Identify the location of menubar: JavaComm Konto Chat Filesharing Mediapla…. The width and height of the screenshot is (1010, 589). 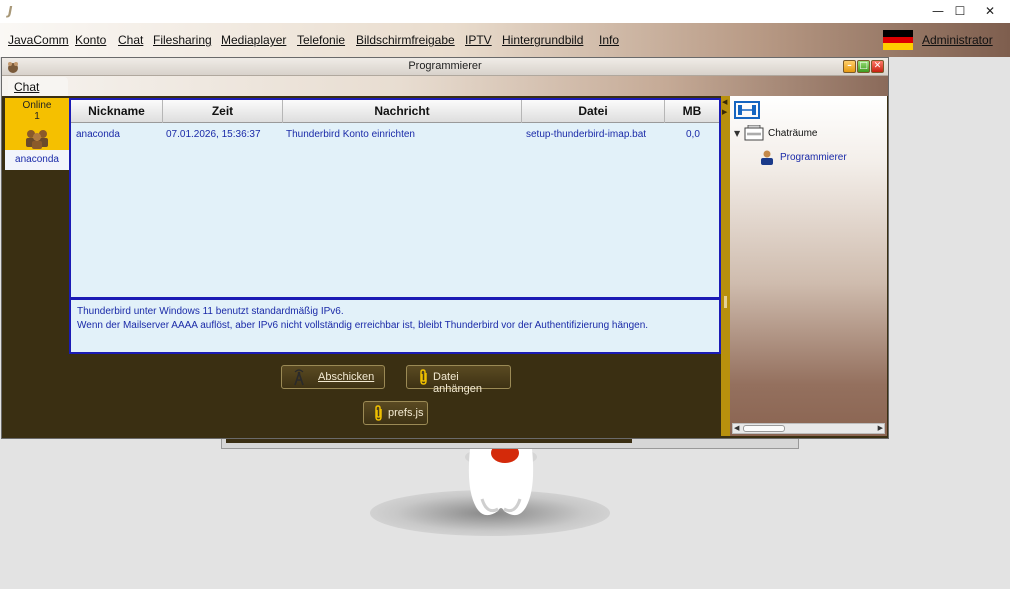
(505, 40).